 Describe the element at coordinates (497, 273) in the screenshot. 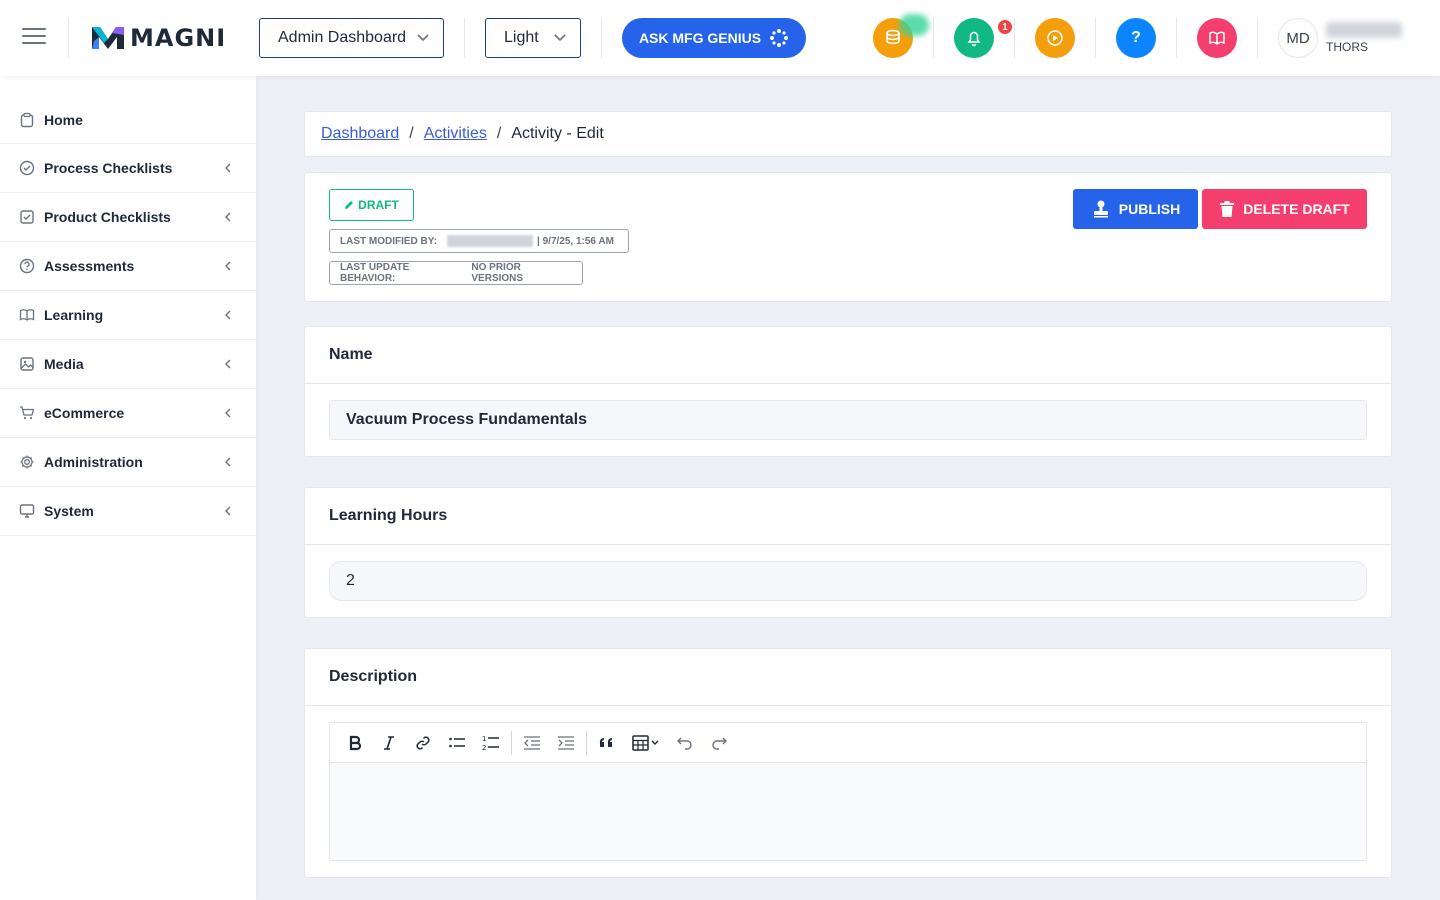

I see `last-update-value: NO PRIOR VERSIONS` at that location.